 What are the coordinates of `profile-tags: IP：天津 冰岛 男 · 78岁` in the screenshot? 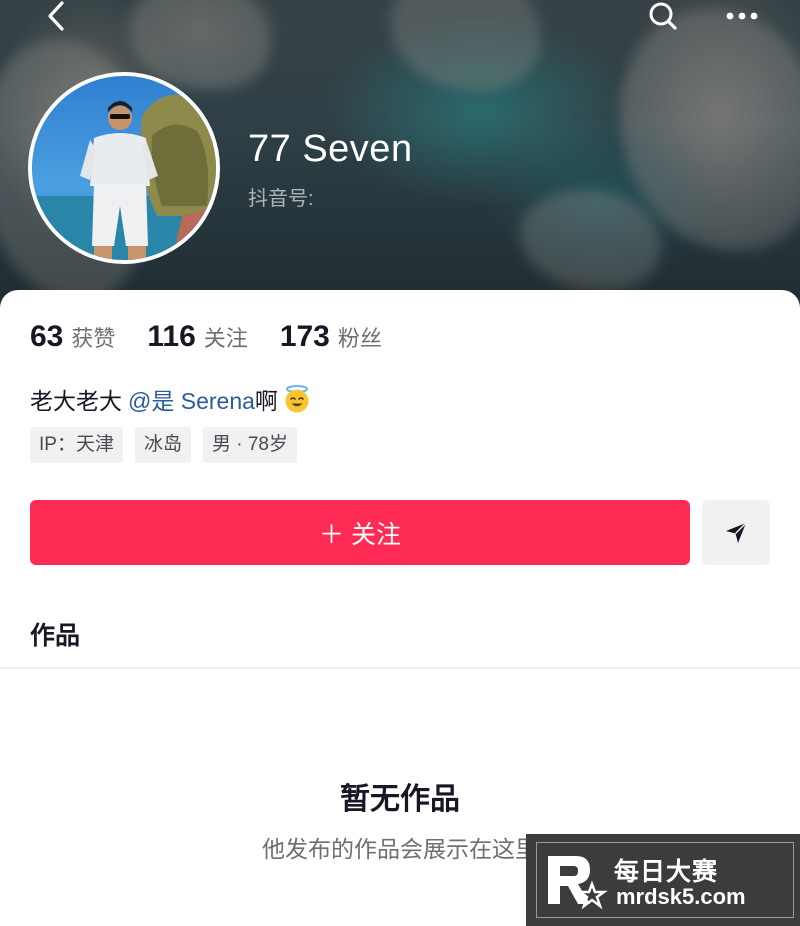 It's located at (169, 445).